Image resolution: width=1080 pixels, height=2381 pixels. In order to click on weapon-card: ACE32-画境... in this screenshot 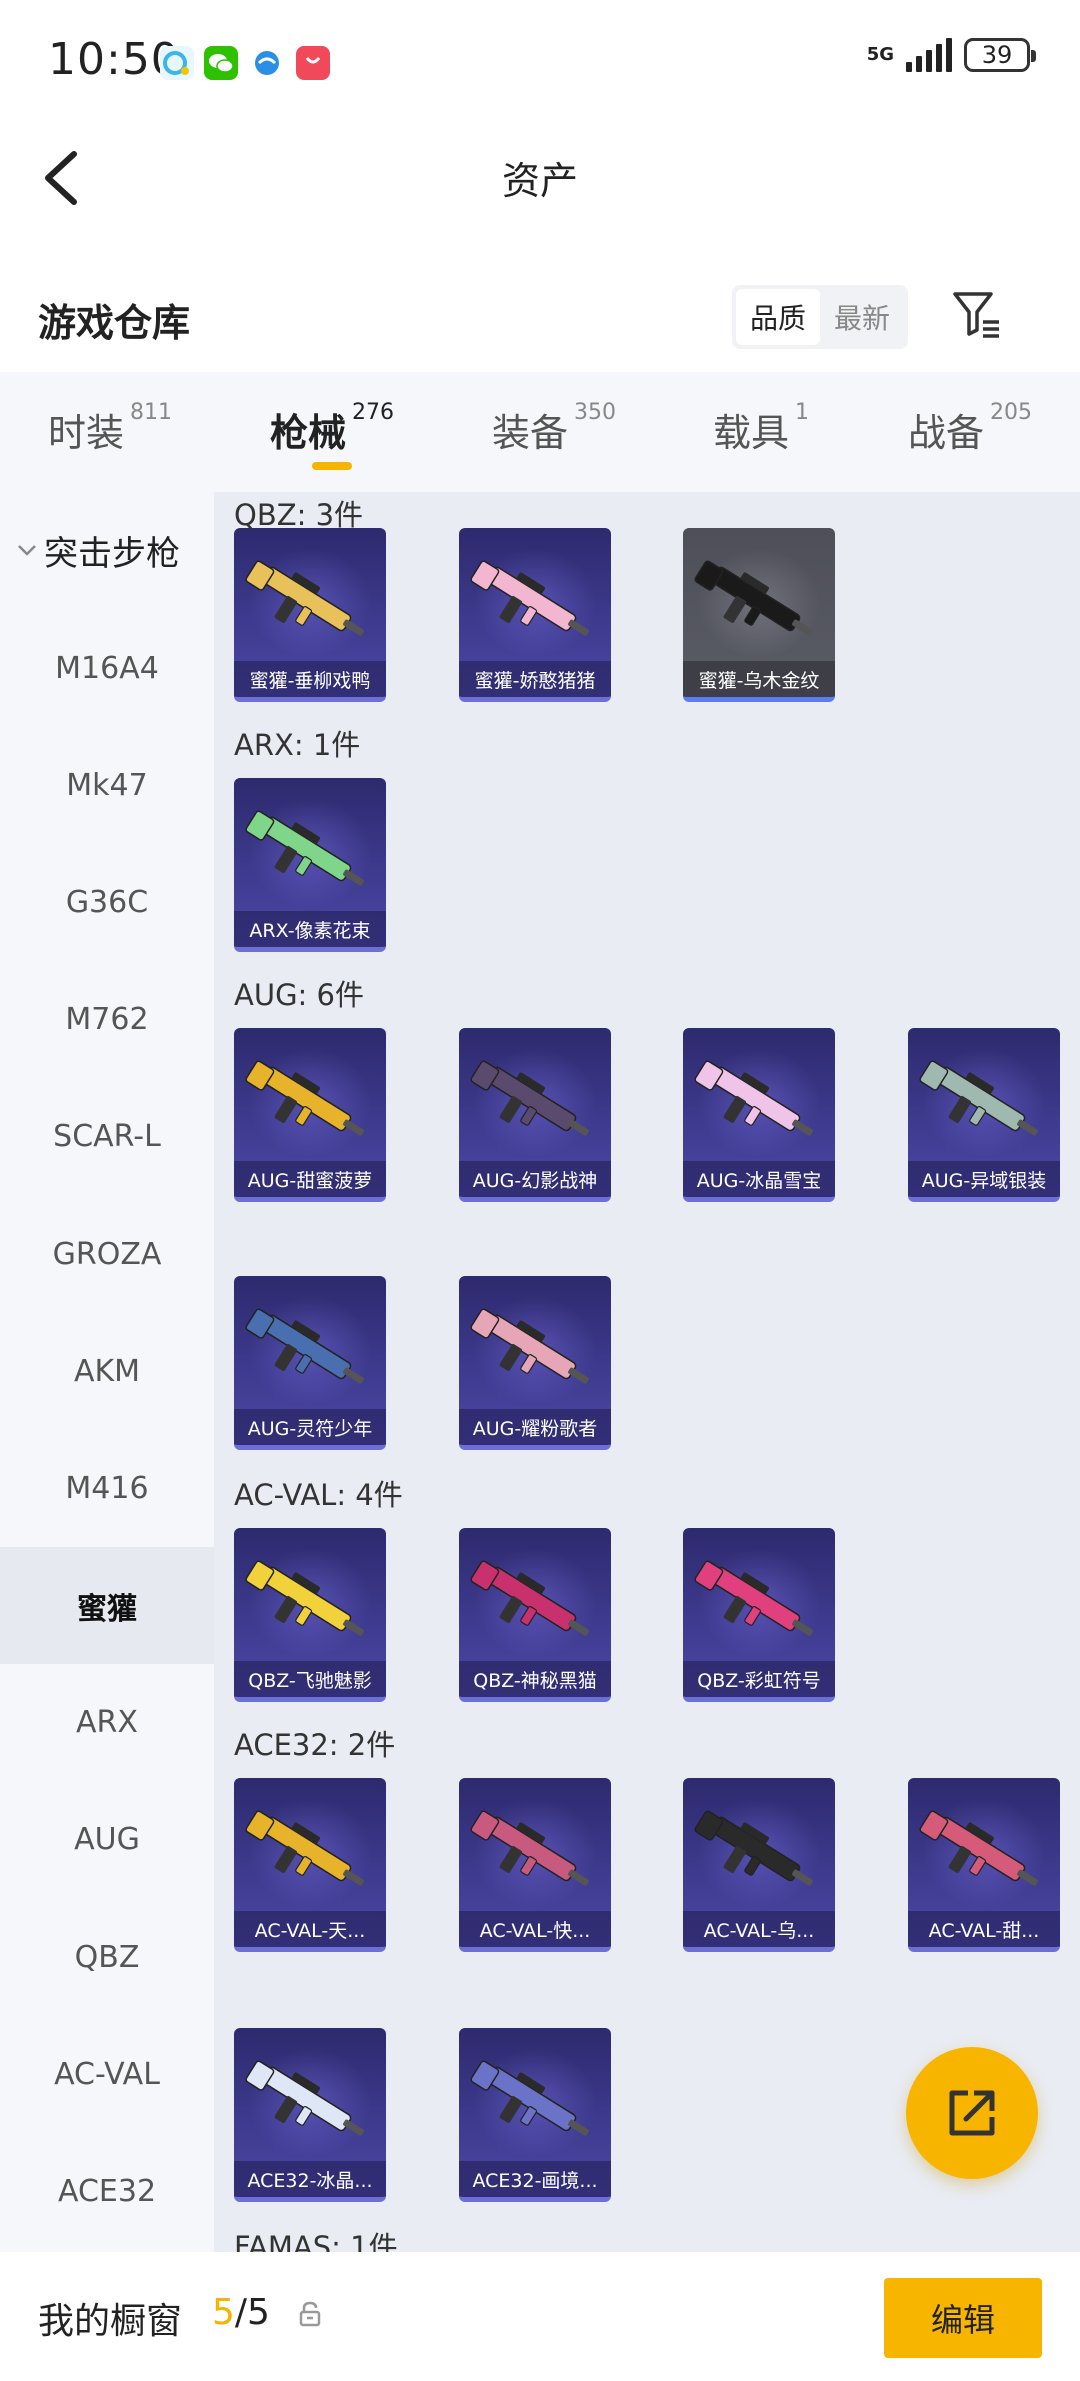, I will do `click(535, 2115)`.